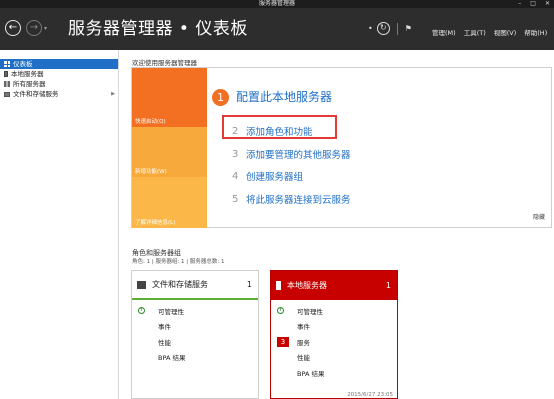 The height and width of the screenshot is (399, 554). What do you see at coordinates (298, 200) in the screenshot?
I see `step-label: 将此服务器连接到云服务` at bounding box center [298, 200].